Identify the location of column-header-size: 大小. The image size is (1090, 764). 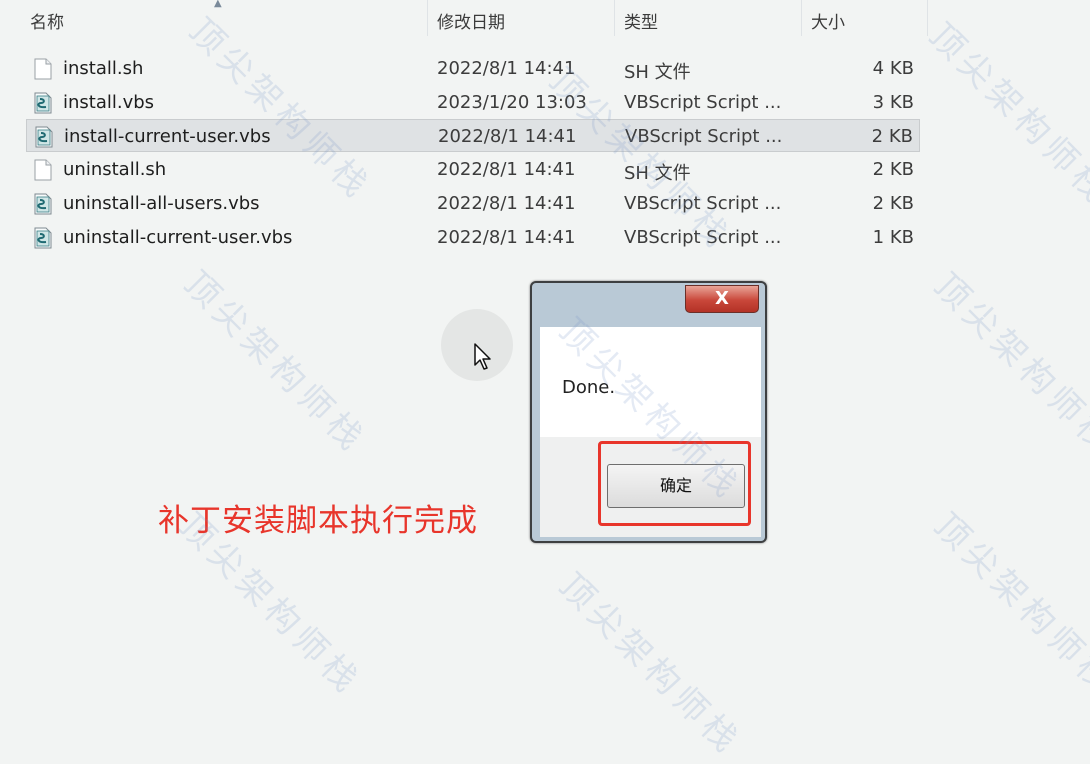
(828, 20).